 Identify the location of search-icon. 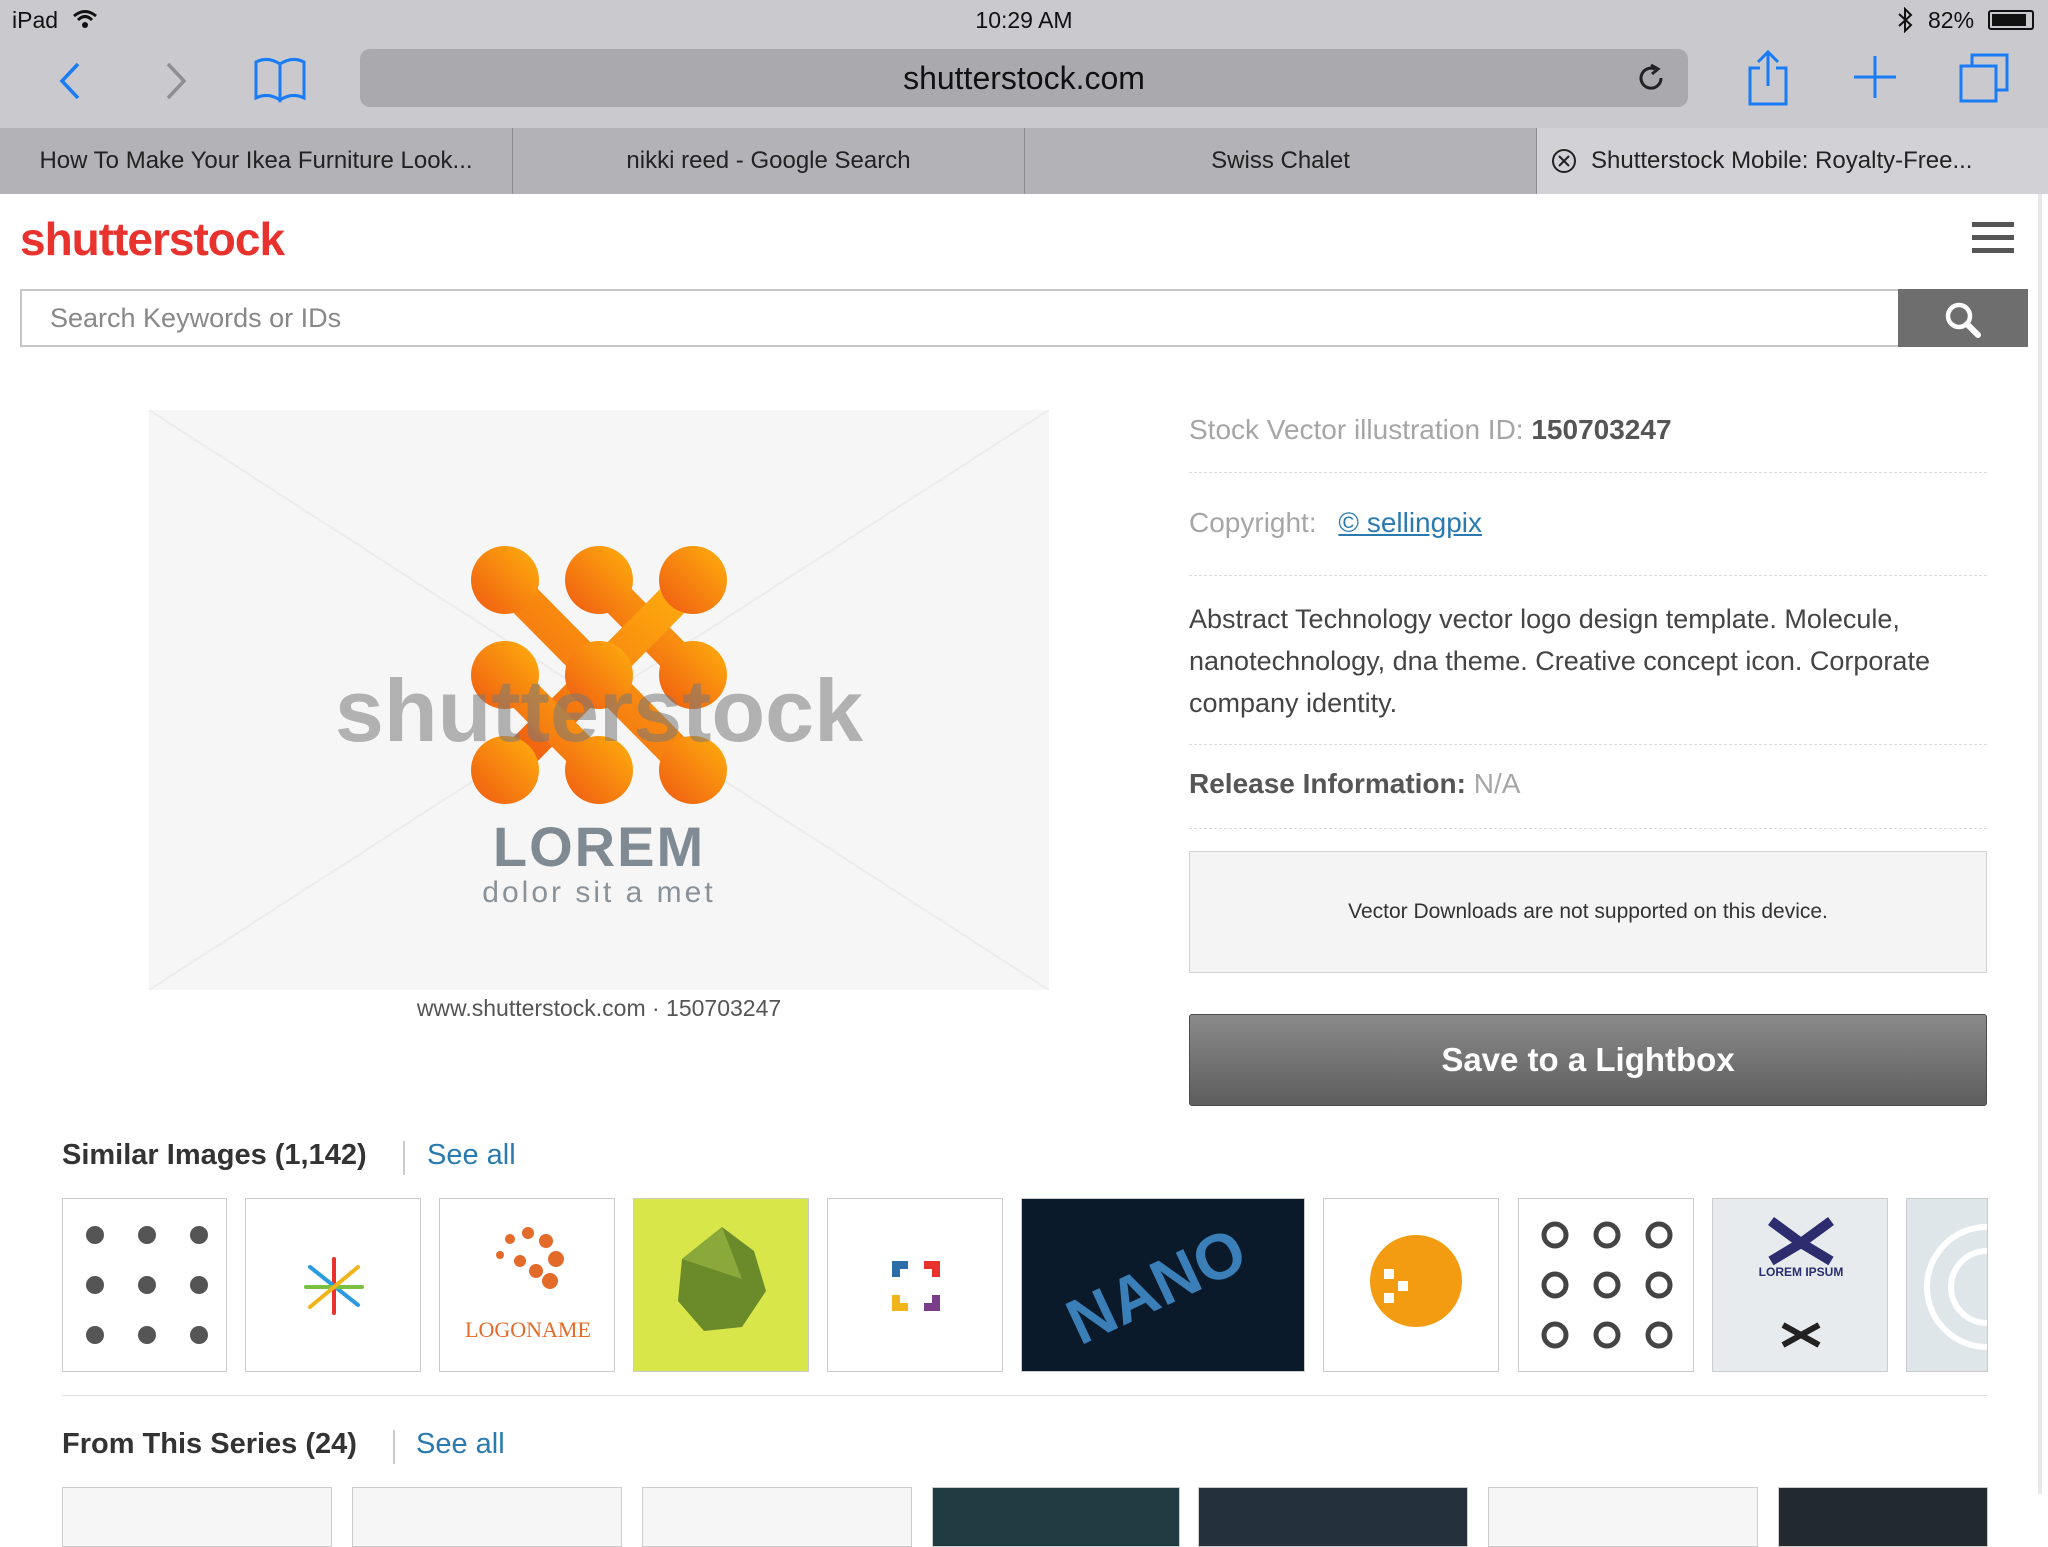
(1963, 320).